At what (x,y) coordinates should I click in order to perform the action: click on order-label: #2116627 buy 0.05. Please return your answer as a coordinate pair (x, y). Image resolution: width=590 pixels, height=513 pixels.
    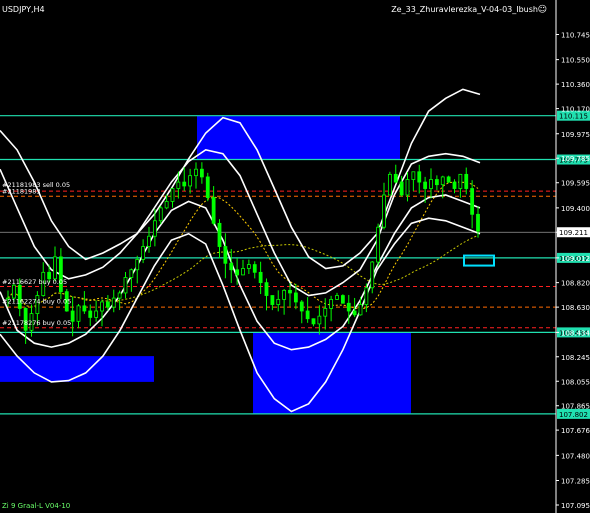
    Looking at the image, I should click on (34, 282).